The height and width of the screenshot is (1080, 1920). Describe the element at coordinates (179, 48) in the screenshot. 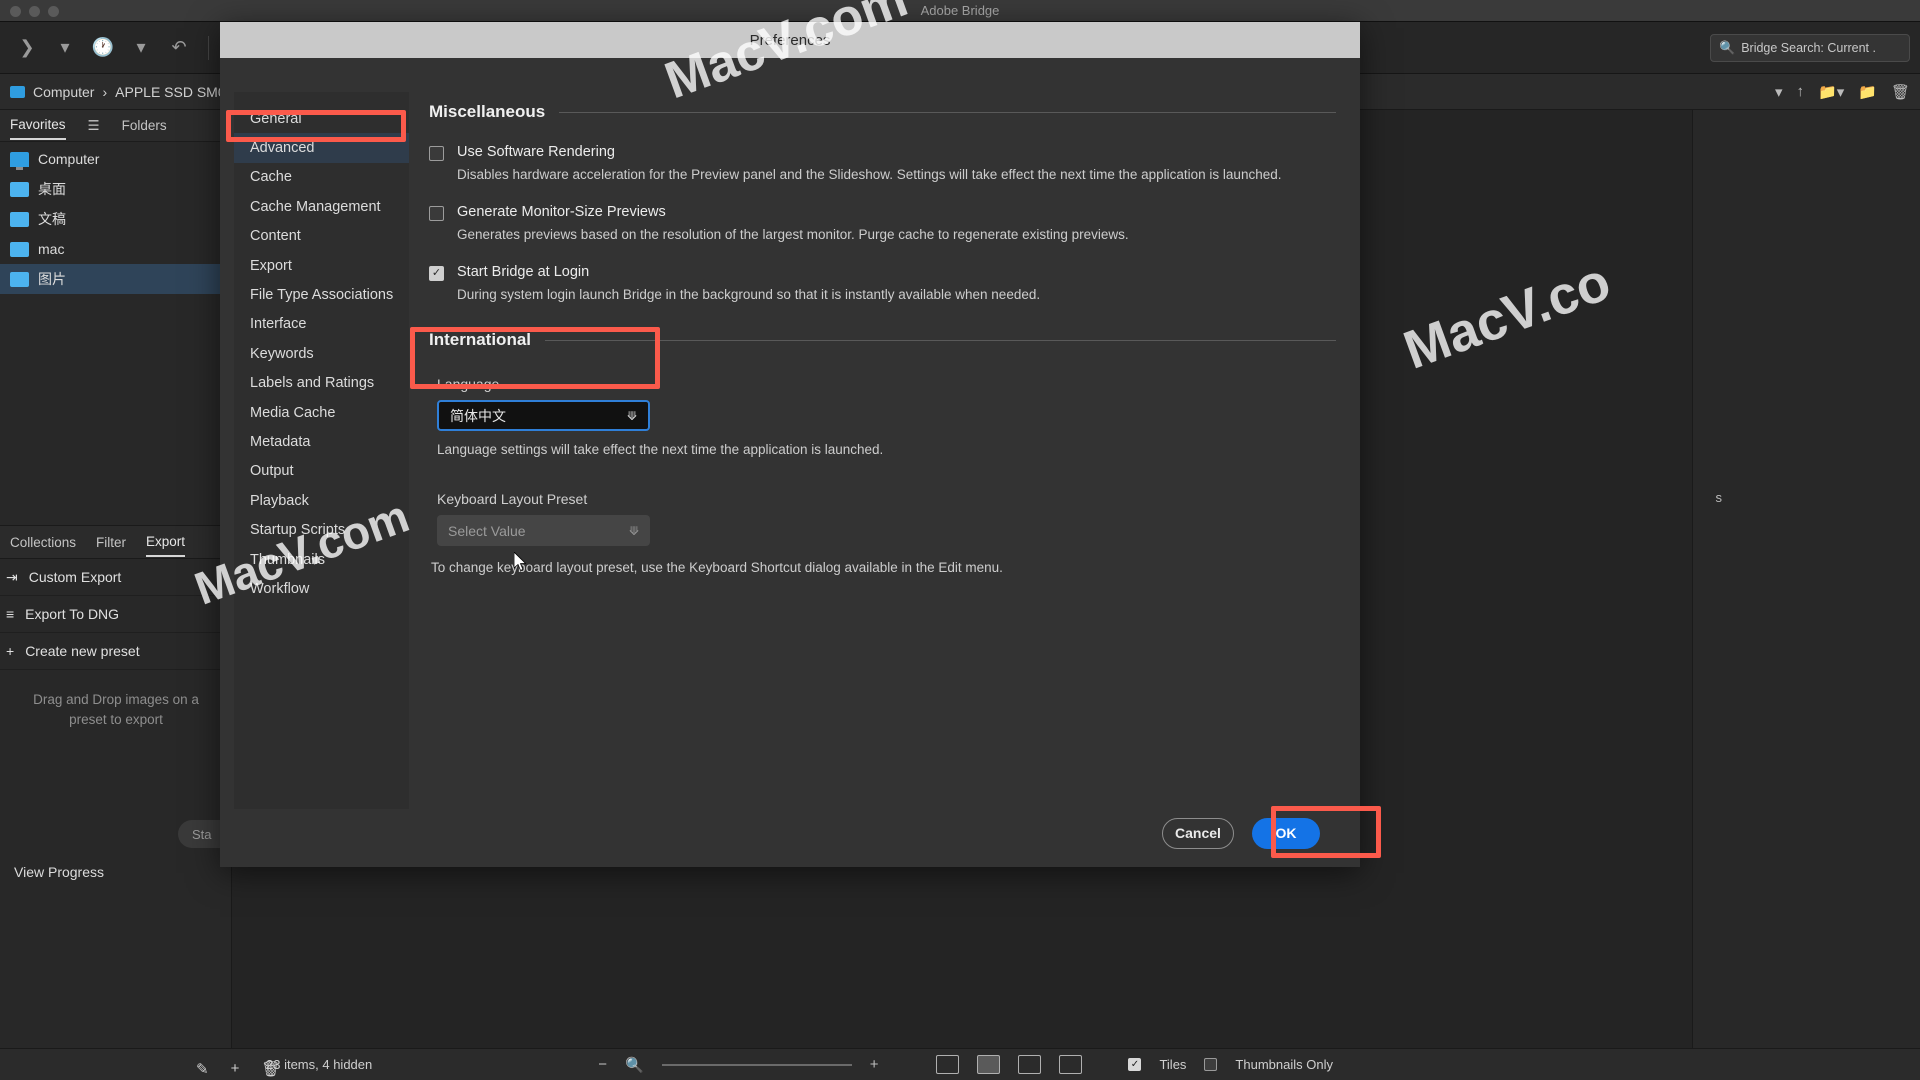

I see `refresh-icon: ↶` at that location.